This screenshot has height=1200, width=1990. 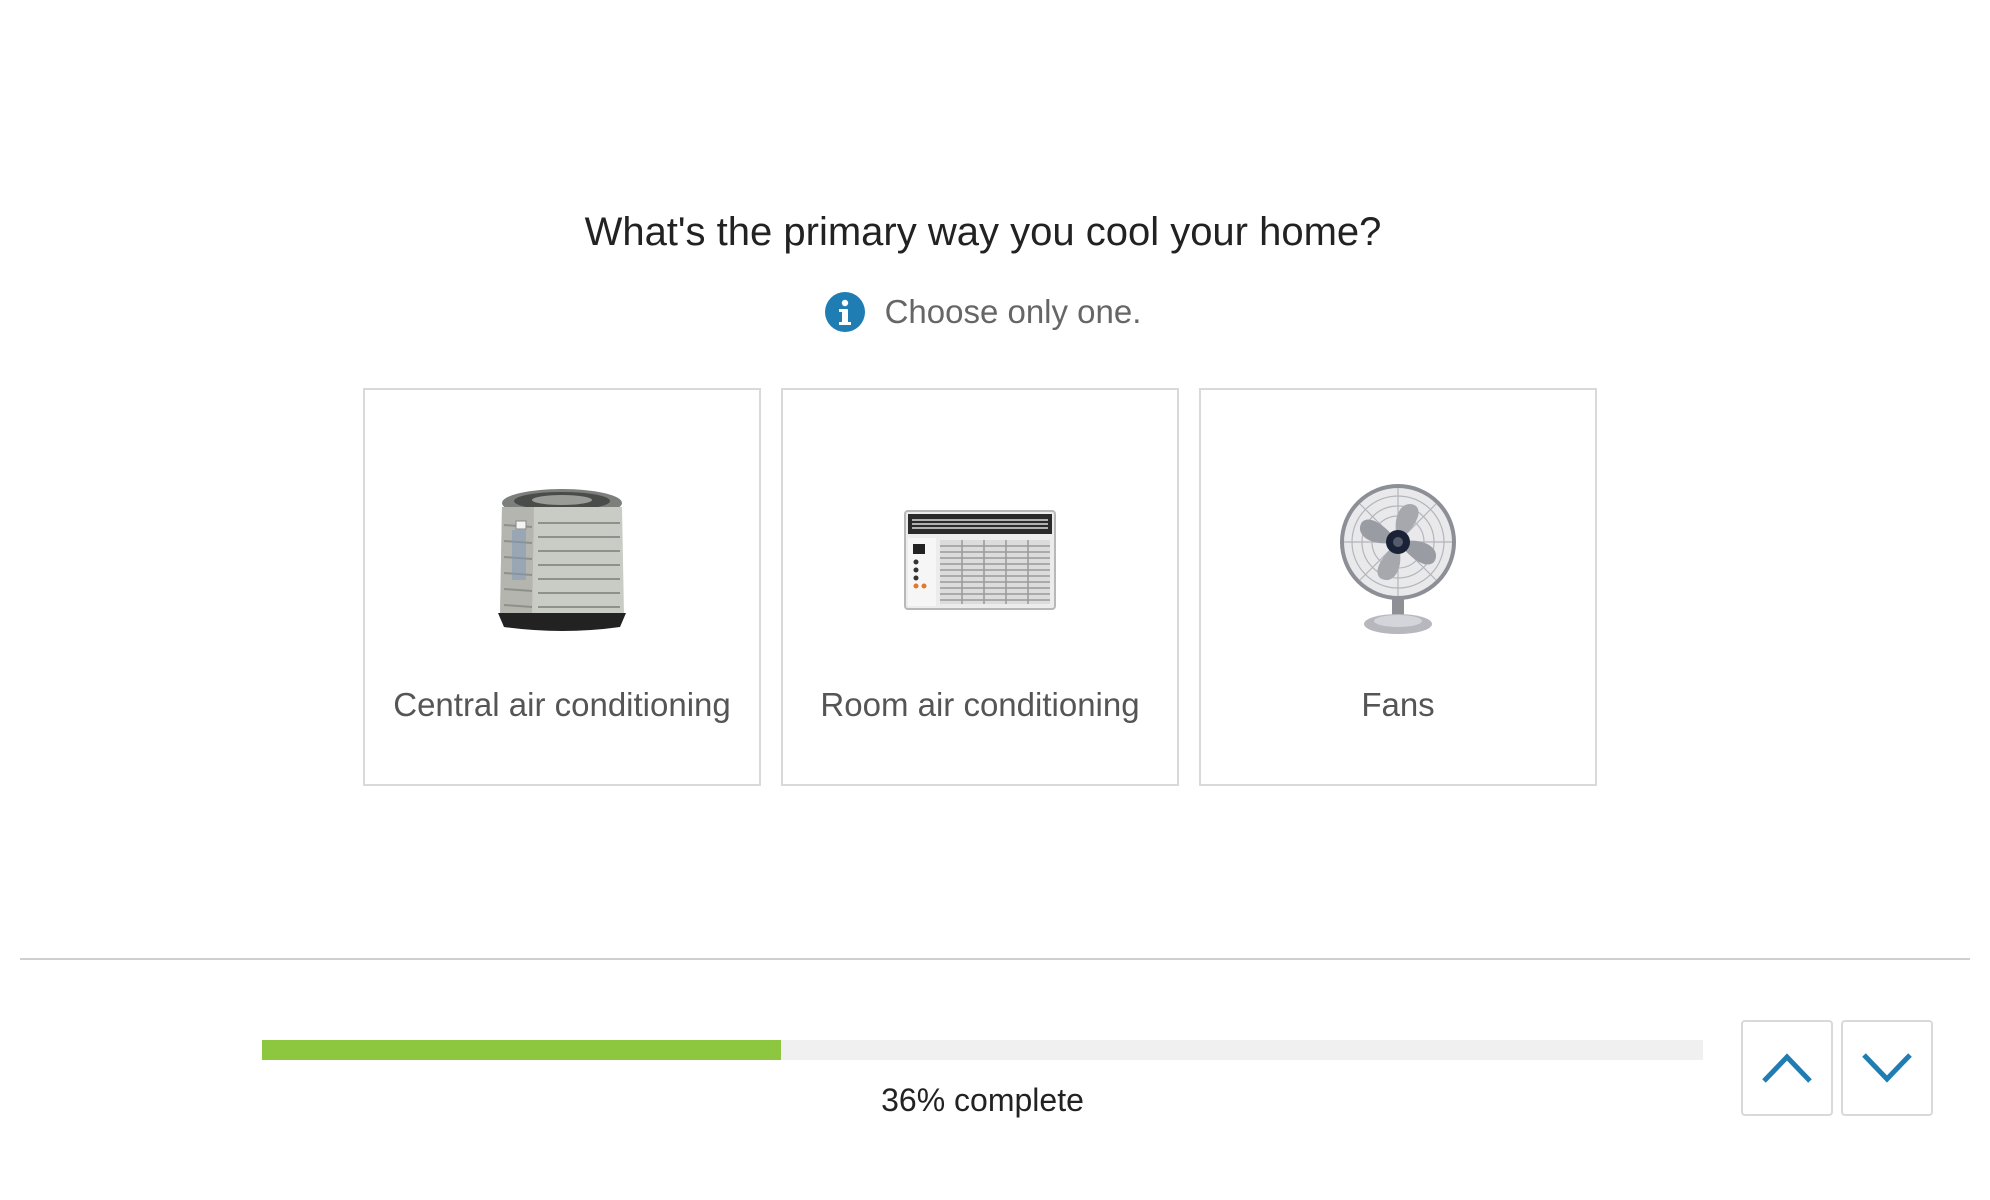 I want to click on option-room-air-conditioning: Room air conditioning, so click(x=980, y=587).